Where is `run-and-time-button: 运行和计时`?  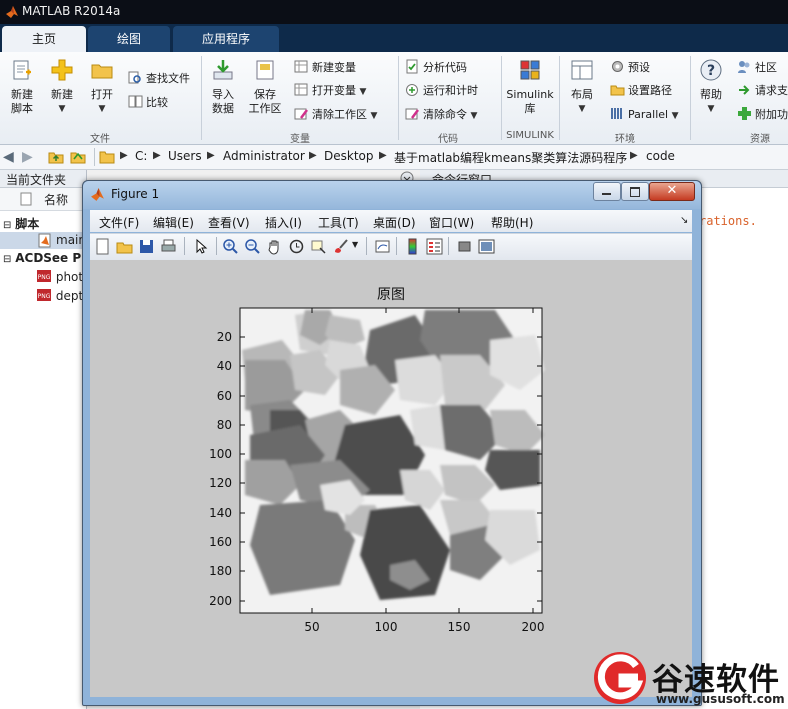 run-and-time-button: 运行和计时 is located at coordinates (441, 90).